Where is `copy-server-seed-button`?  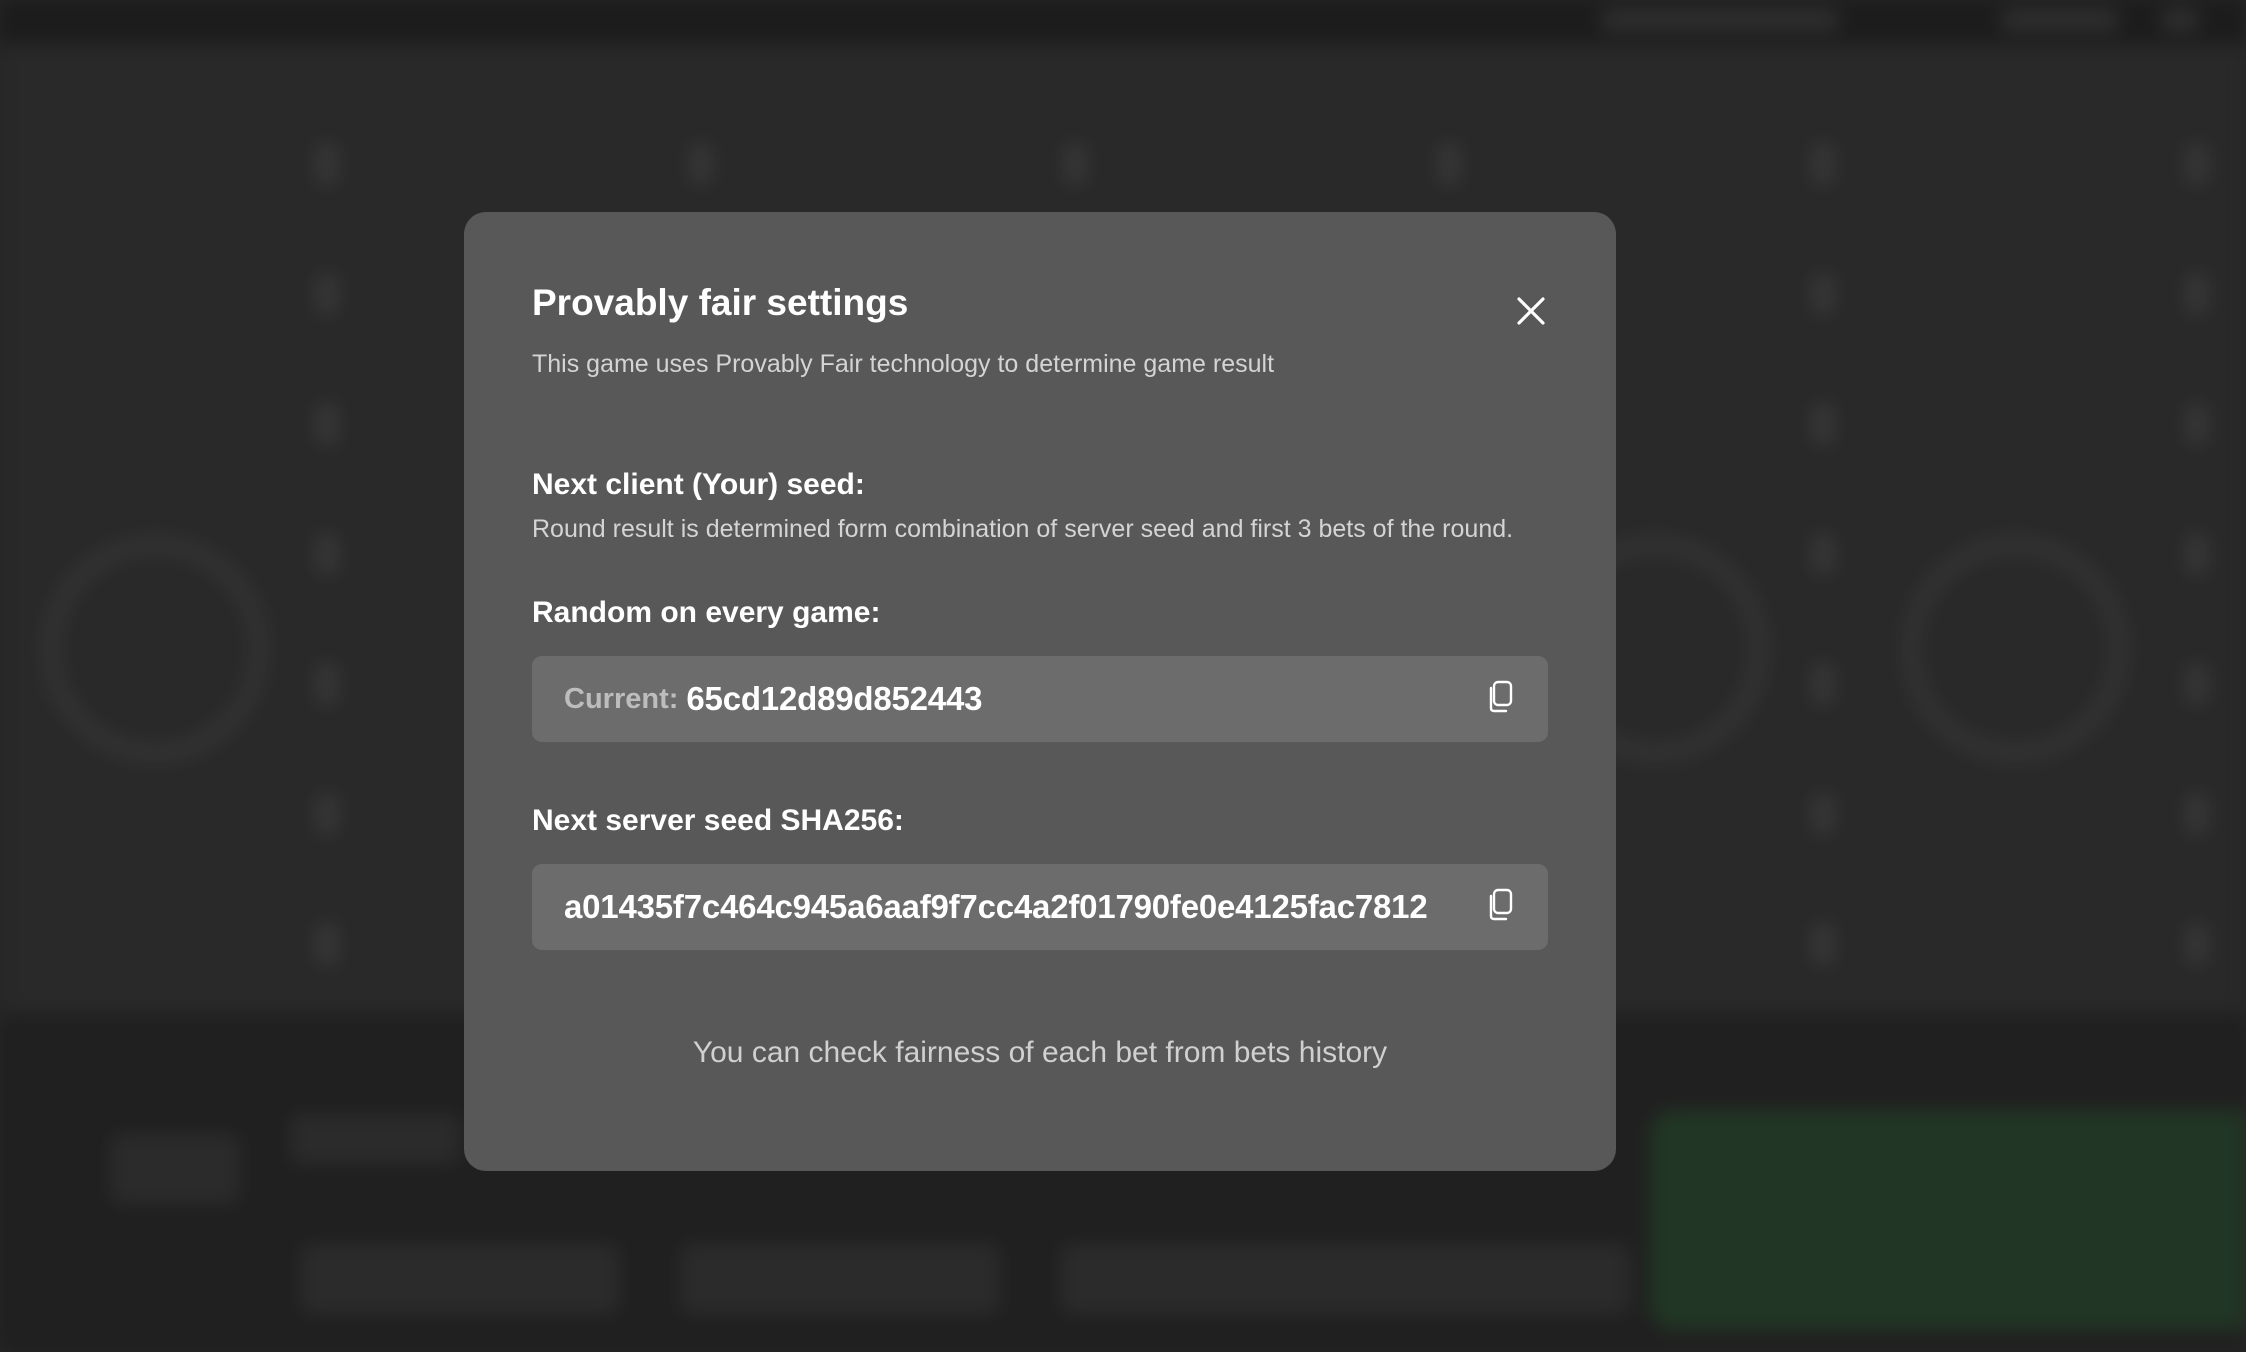 copy-server-seed-button is located at coordinates (1500, 905).